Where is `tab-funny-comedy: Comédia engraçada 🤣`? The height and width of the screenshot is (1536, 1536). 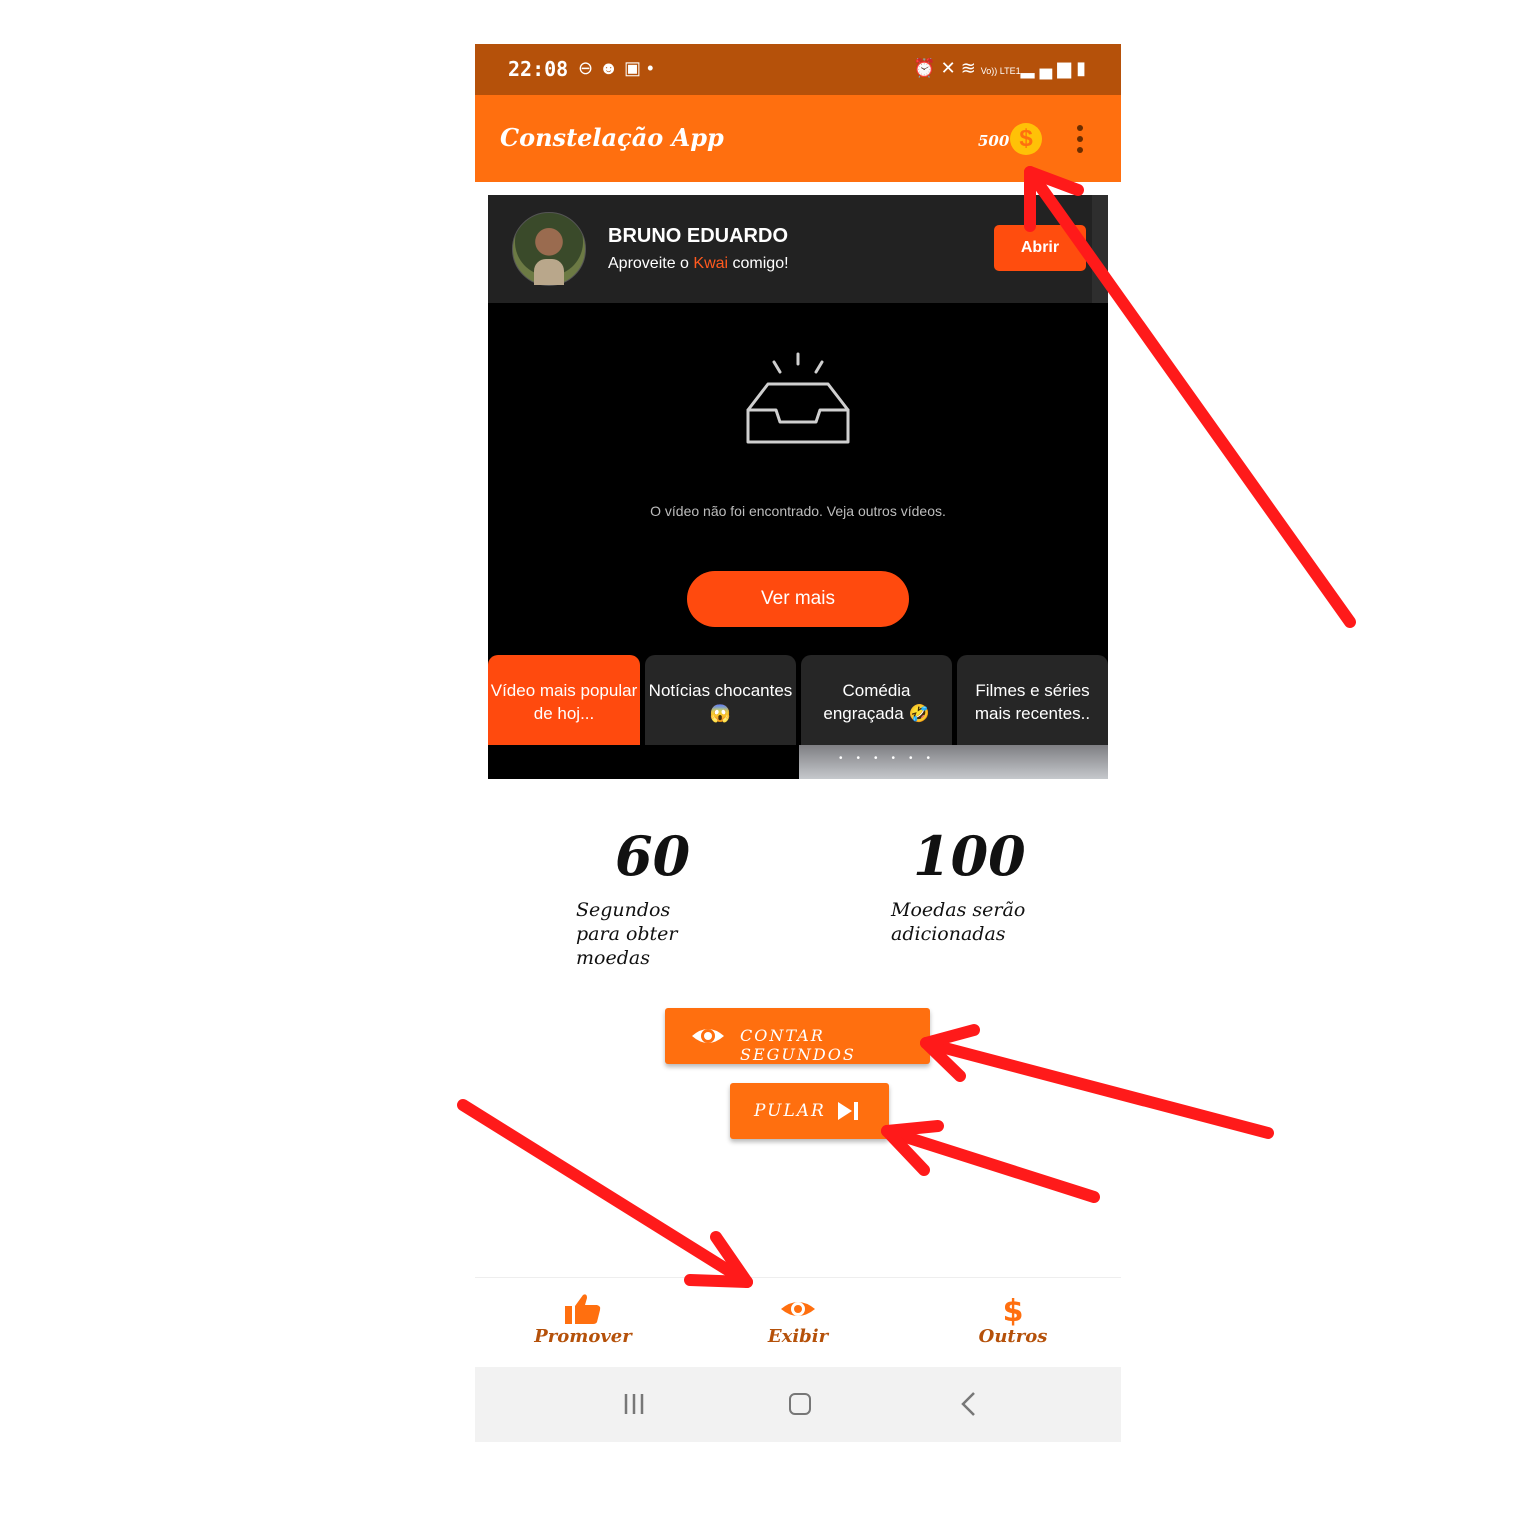
tab-funny-comedy: Comédia engraçada 🤣 is located at coordinates (876, 700).